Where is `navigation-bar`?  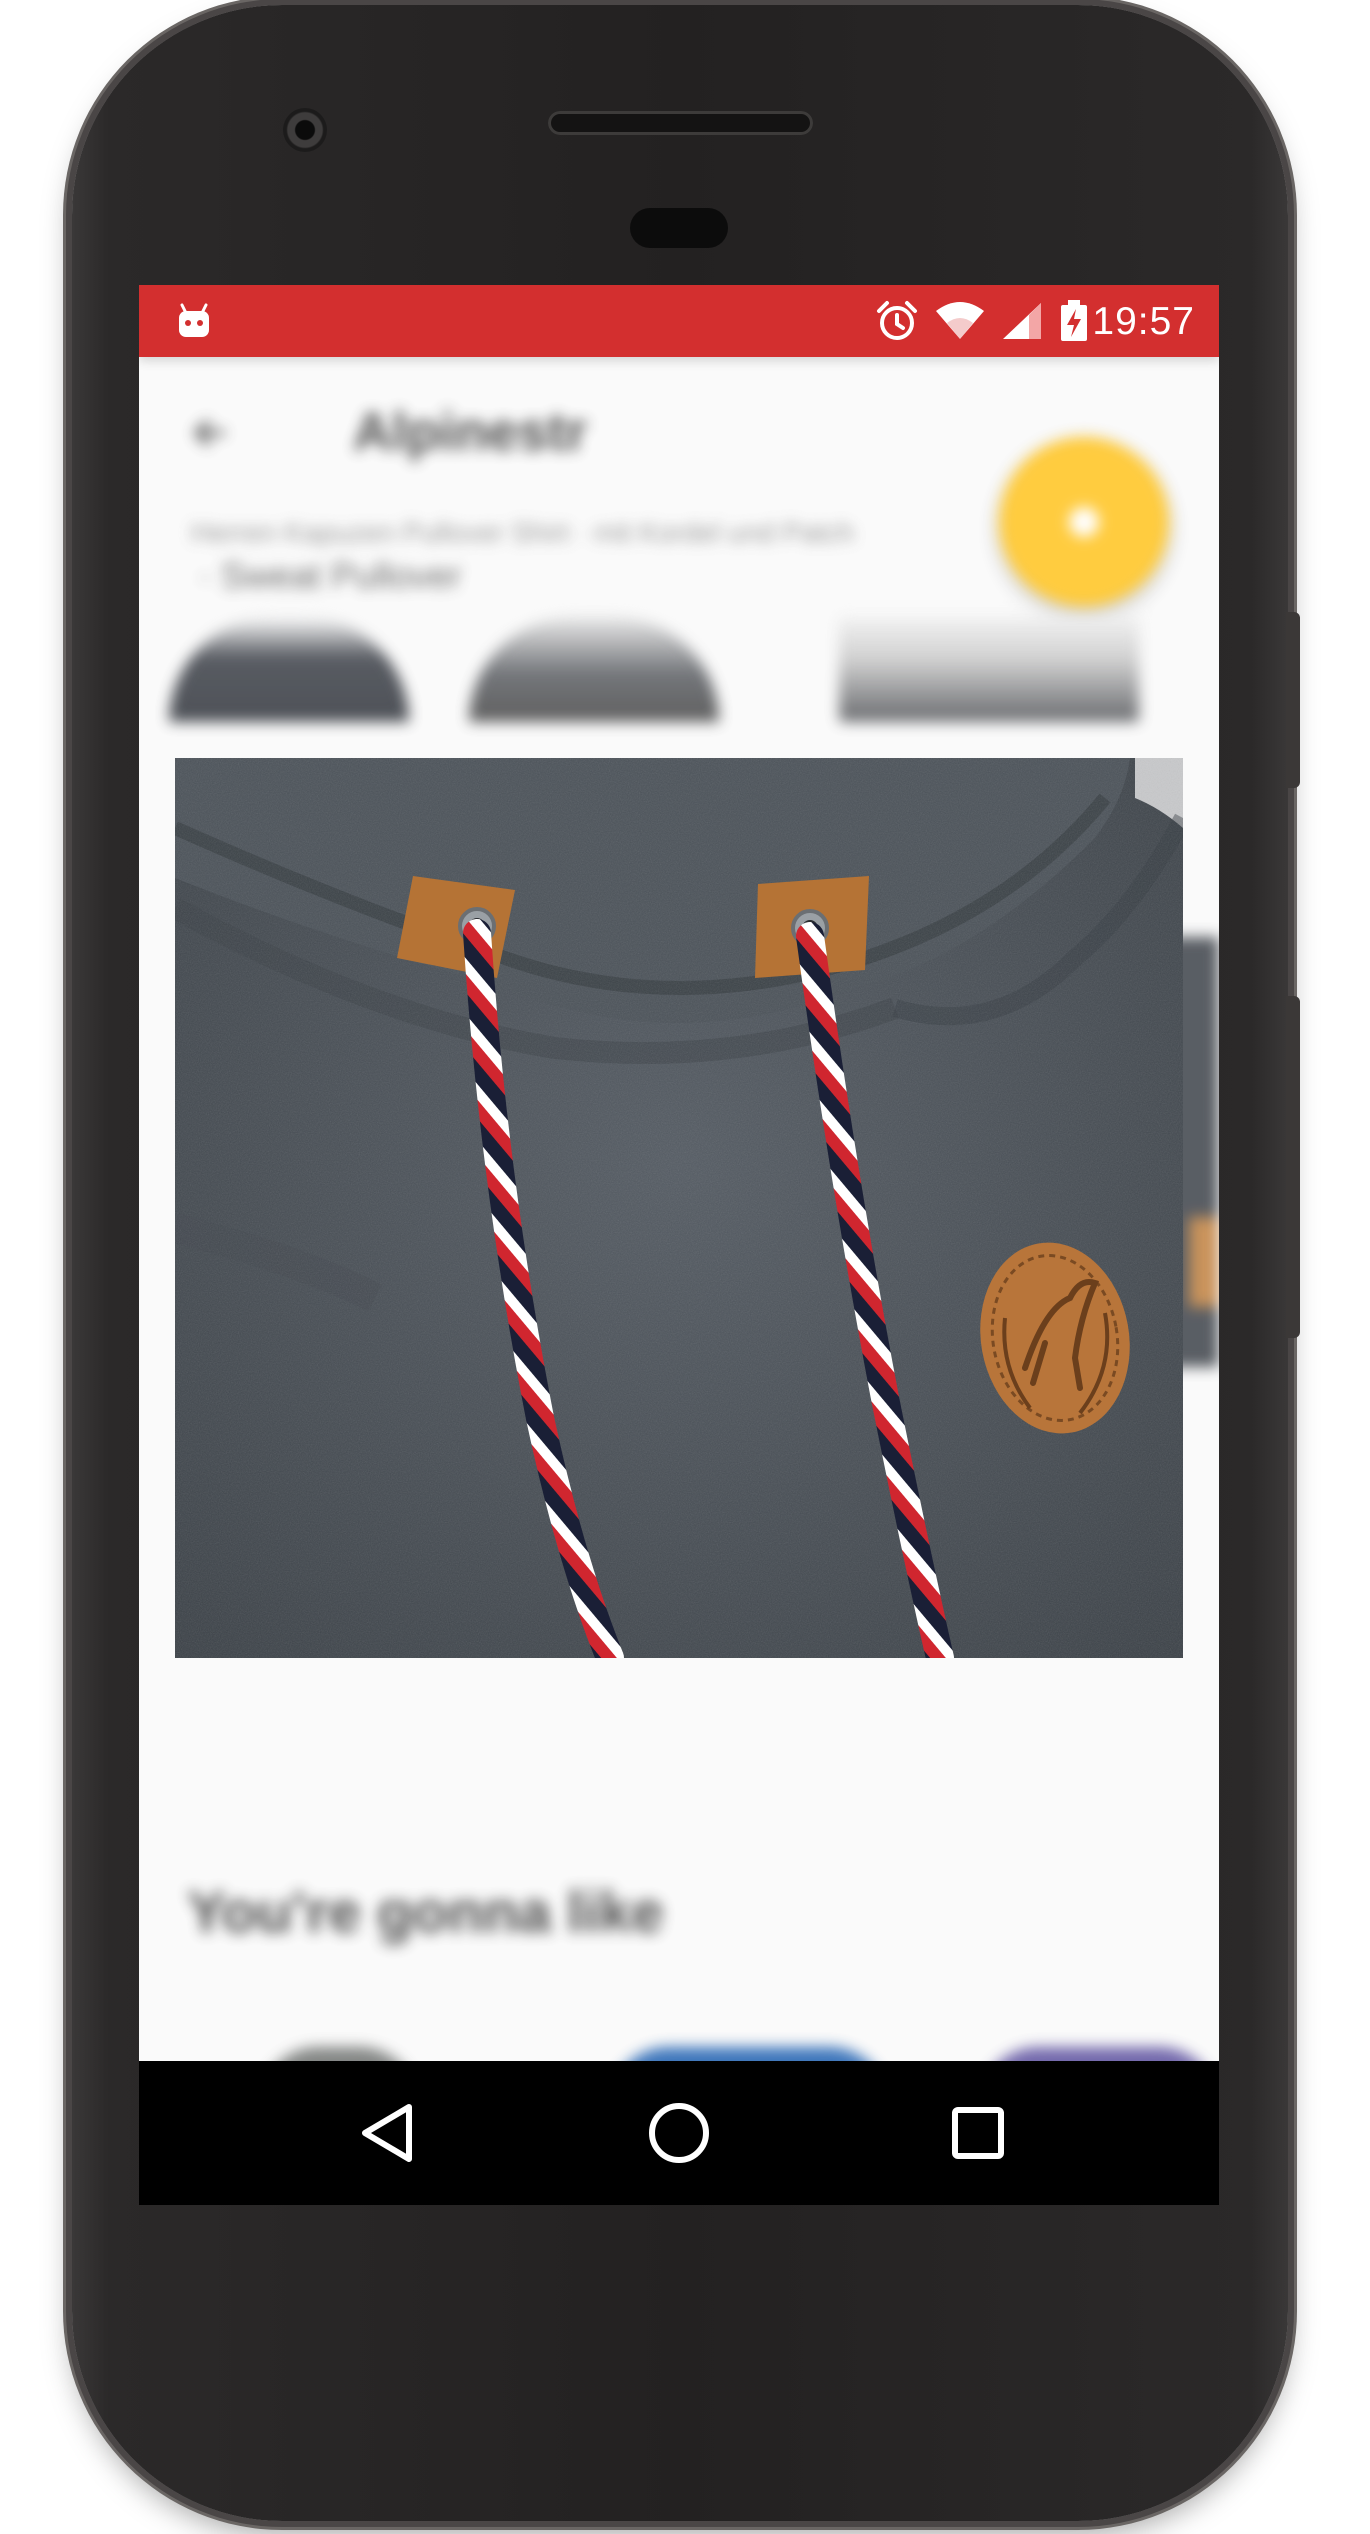 navigation-bar is located at coordinates (679, 2133).